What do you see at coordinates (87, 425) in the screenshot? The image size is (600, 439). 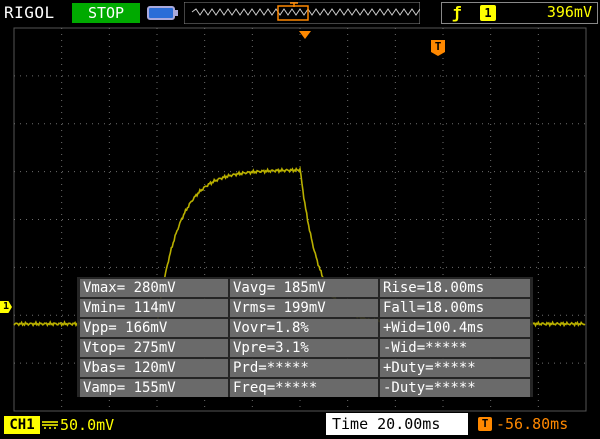 I see `ch1-vertical-scale: 50.0mV` at bounding box center [87, 425].